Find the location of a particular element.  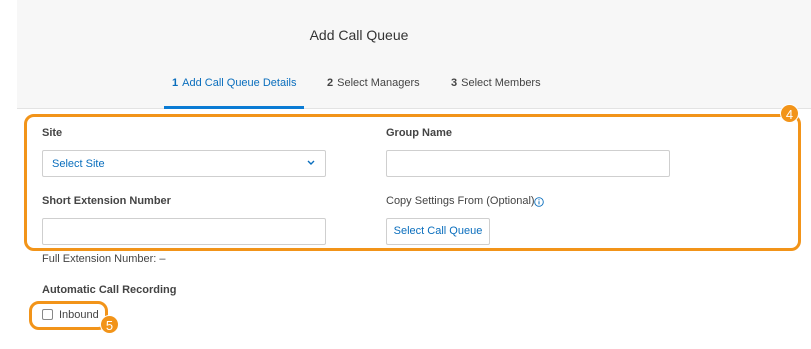

step-label: Select Members is located at coordinates (501, 83).